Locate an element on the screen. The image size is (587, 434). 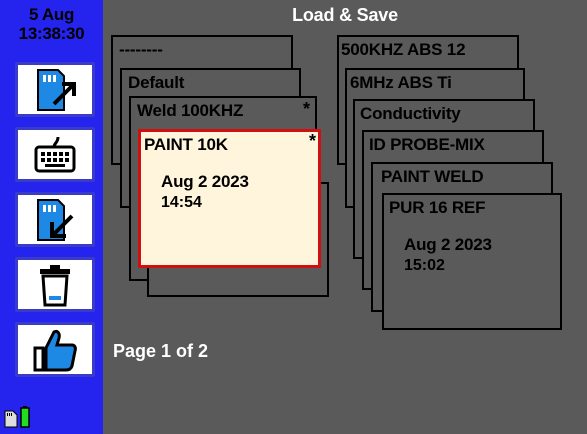
setup-name: PAINT WELD is located at coordinates (432, 176).